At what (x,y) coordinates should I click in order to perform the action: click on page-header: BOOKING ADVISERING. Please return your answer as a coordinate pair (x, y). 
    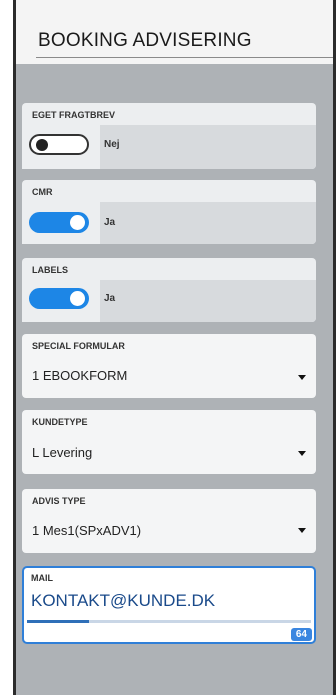
    Looking at the image, I should click on (174, 32).